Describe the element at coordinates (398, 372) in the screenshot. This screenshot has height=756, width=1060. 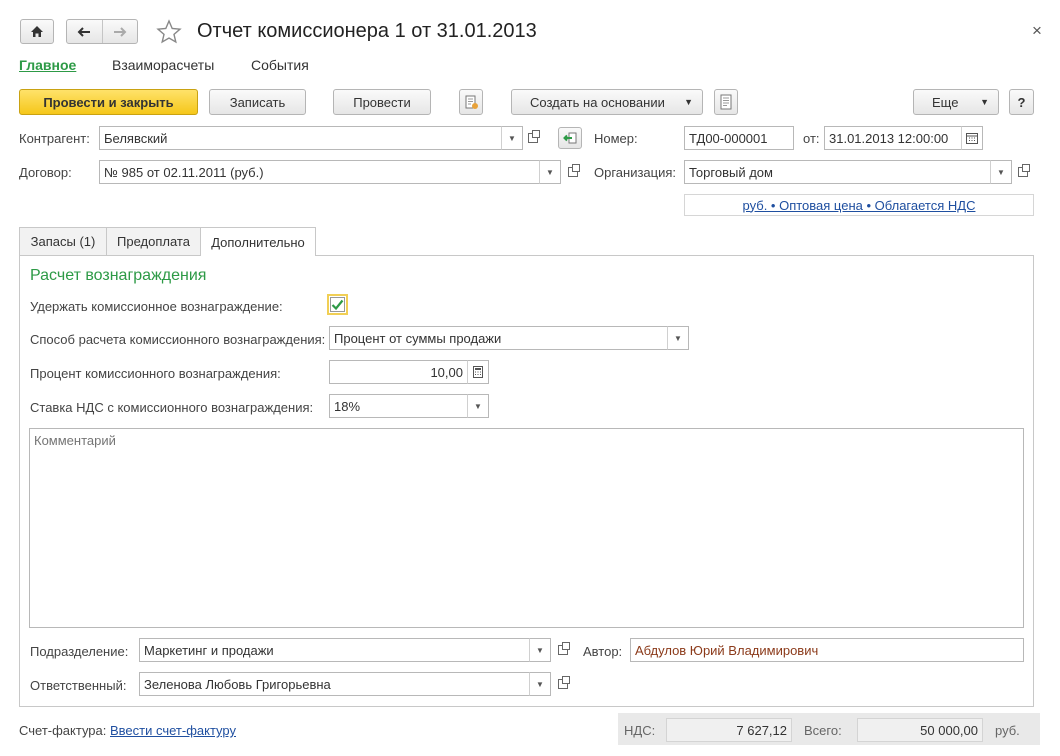
I see `percent-field: 10,00` at that location.